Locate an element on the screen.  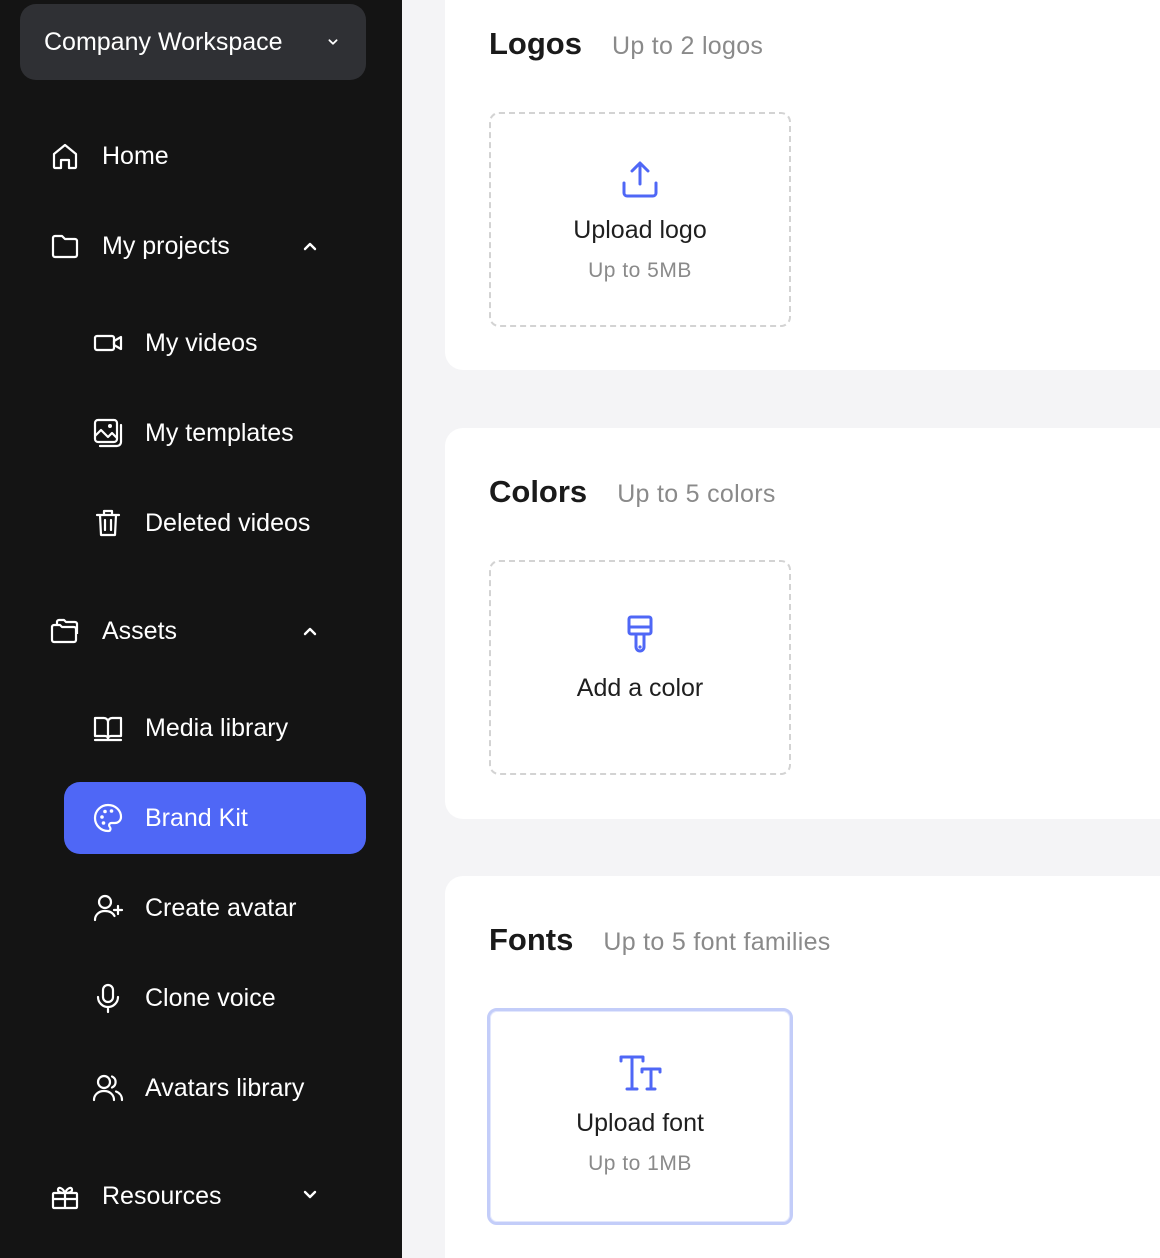
palette-icon is located at coordinates (108, 818).